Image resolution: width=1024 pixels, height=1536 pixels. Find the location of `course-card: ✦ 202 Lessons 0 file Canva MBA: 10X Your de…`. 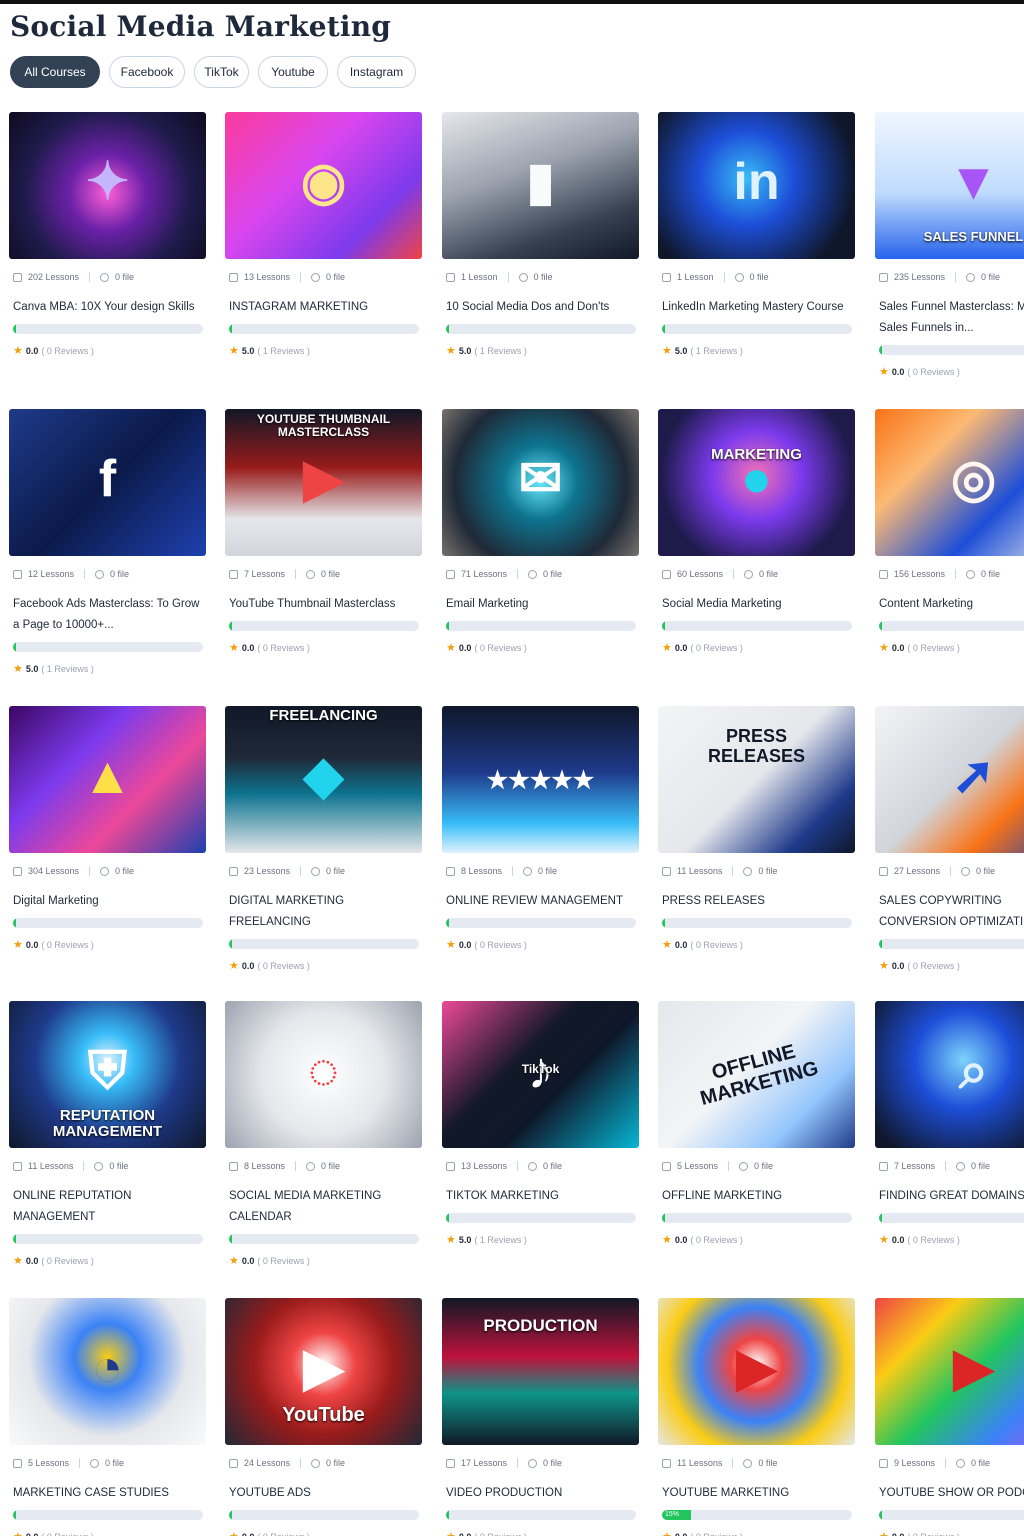

course-card: ✦ 202 Lessons 0 file Canva MBA: 10X Your de… is located at coordinates (107, 234).